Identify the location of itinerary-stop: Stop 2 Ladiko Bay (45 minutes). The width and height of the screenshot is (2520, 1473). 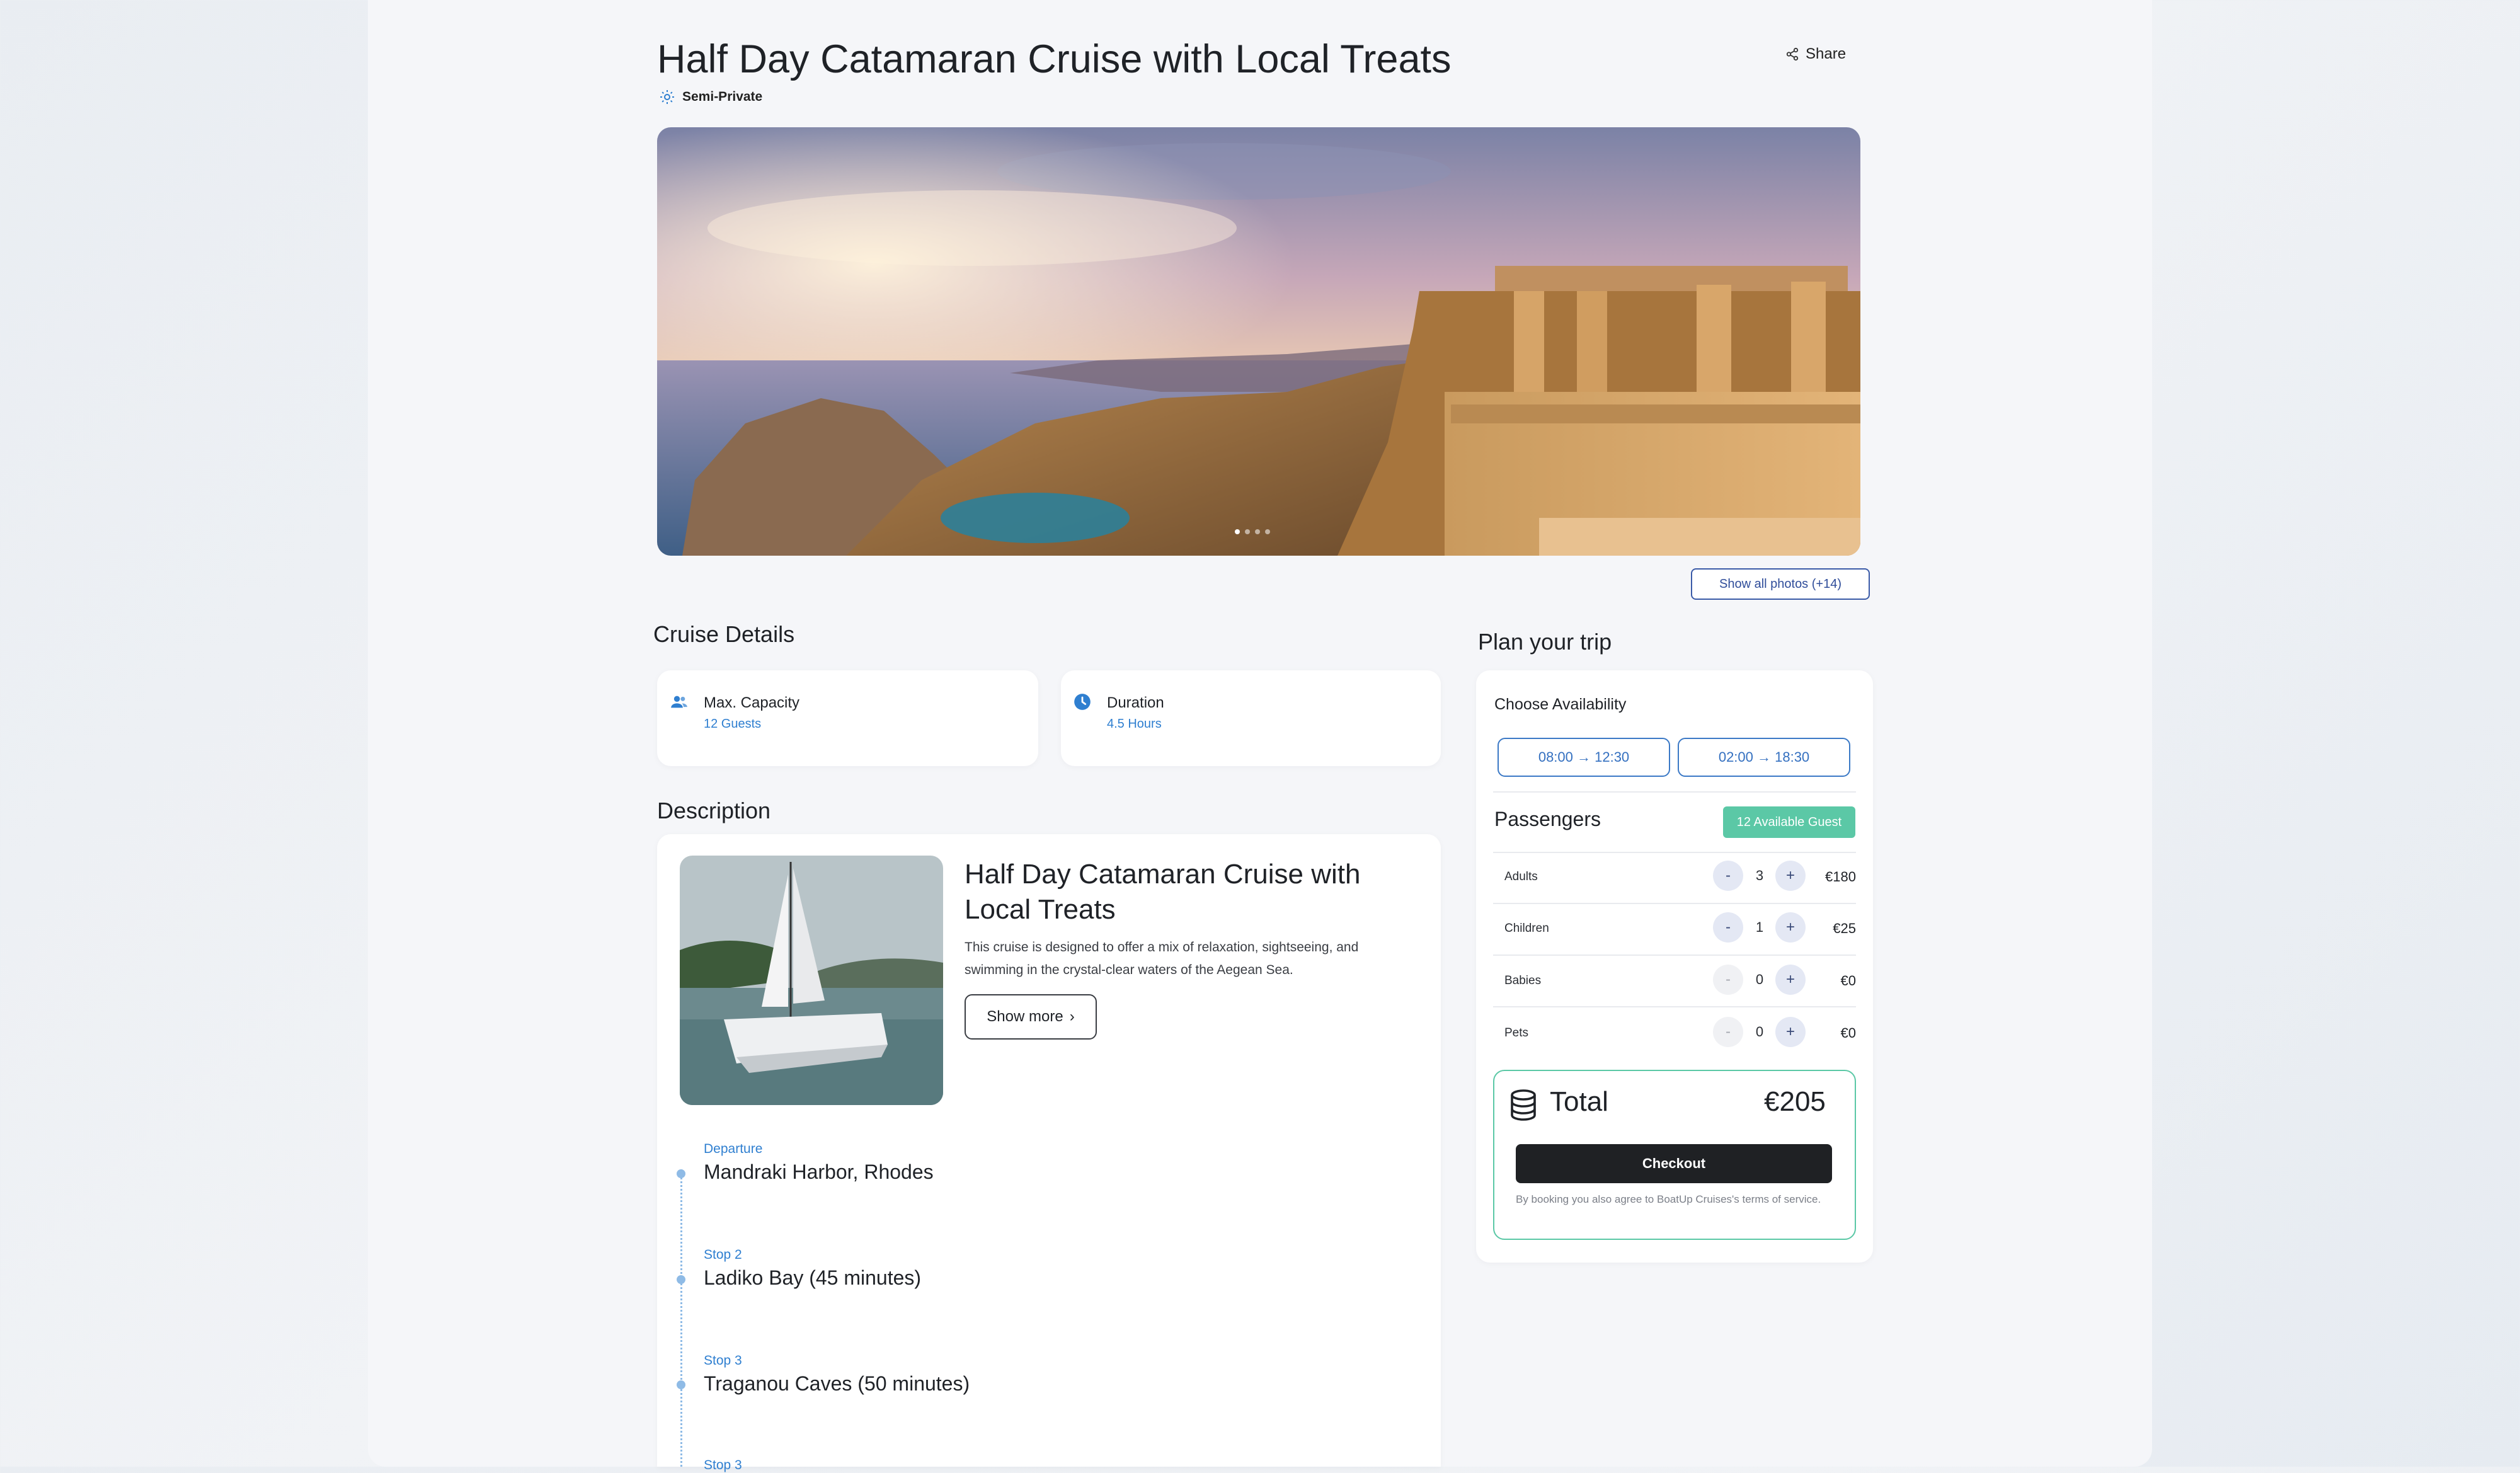
(812, 1268).